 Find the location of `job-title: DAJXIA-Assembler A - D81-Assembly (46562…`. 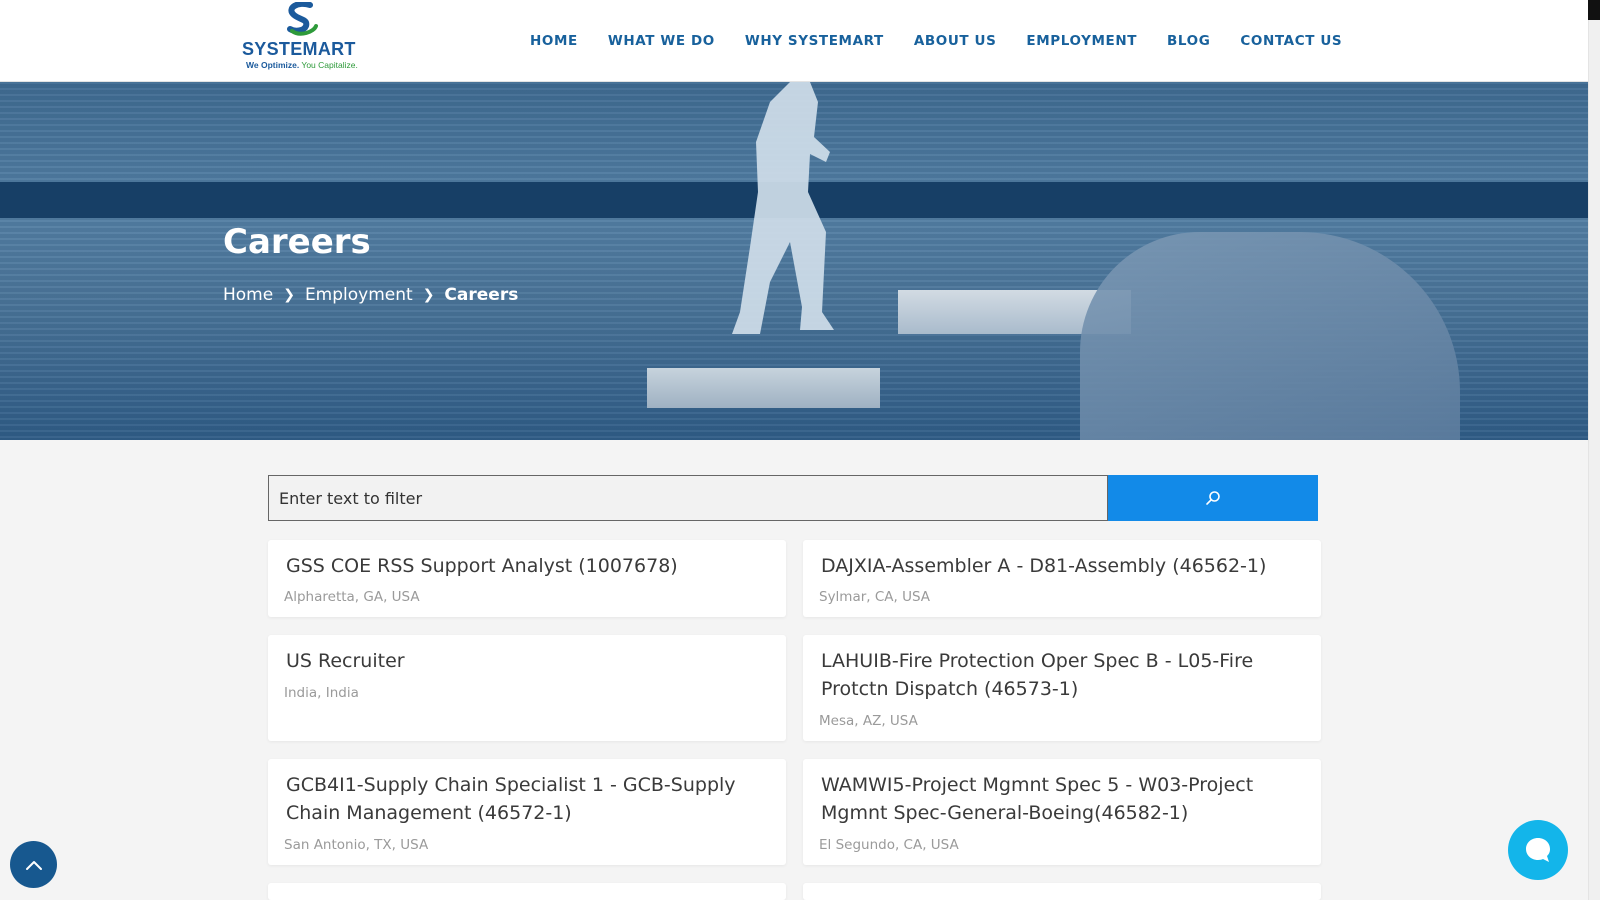

job-title: DAJXIA-Assembler A - D81-Assembly (46562… is located at coordinates (1063, 566).